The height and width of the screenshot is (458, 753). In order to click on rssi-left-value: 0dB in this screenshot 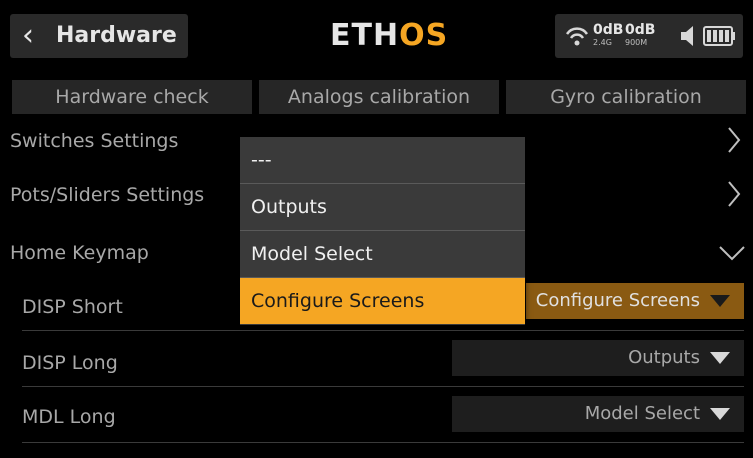, I will do `click(608, 30)`.